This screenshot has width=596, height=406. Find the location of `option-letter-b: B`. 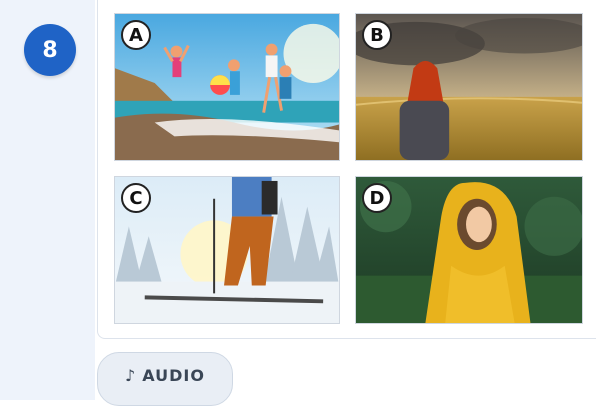

option-letter-b: B is located at coordinates (377, 35).